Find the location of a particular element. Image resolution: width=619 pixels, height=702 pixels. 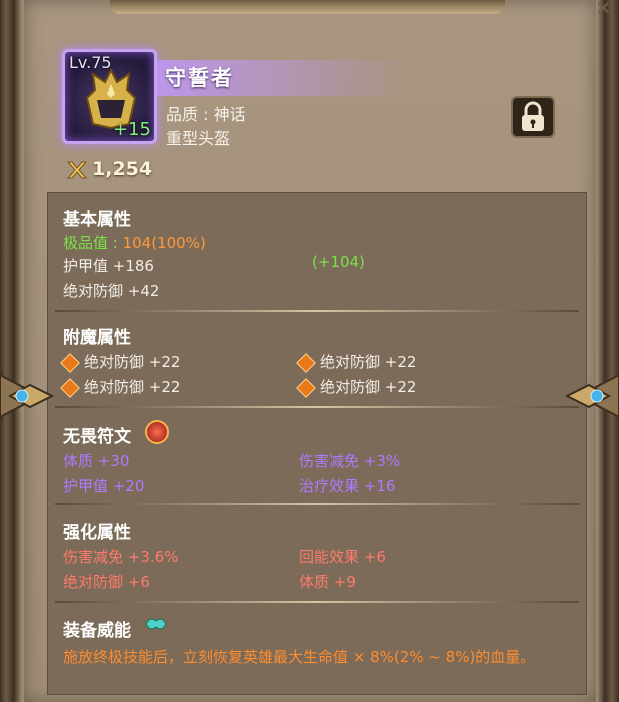

item-quality: 品质 : 神话 is located at coordinates (206, 114).